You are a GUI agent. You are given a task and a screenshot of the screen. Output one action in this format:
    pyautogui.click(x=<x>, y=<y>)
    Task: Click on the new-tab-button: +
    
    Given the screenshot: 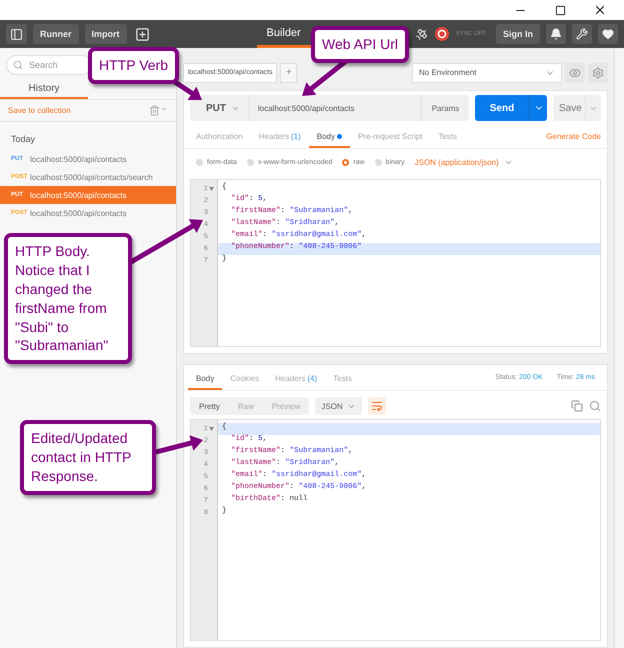 What is the action you would take?
    pyautogui.click(x=289, y=72)
    